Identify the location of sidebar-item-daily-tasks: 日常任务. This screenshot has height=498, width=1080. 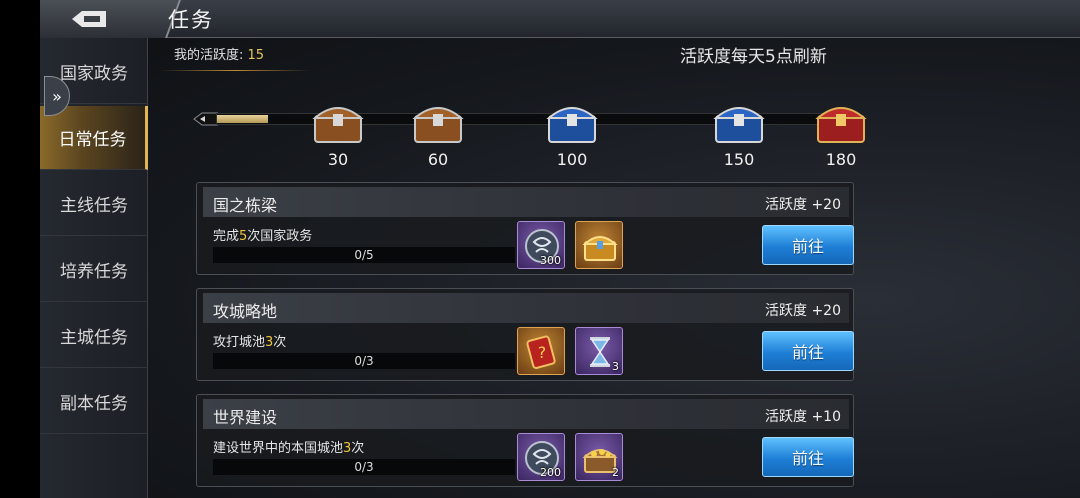
(94, 138).